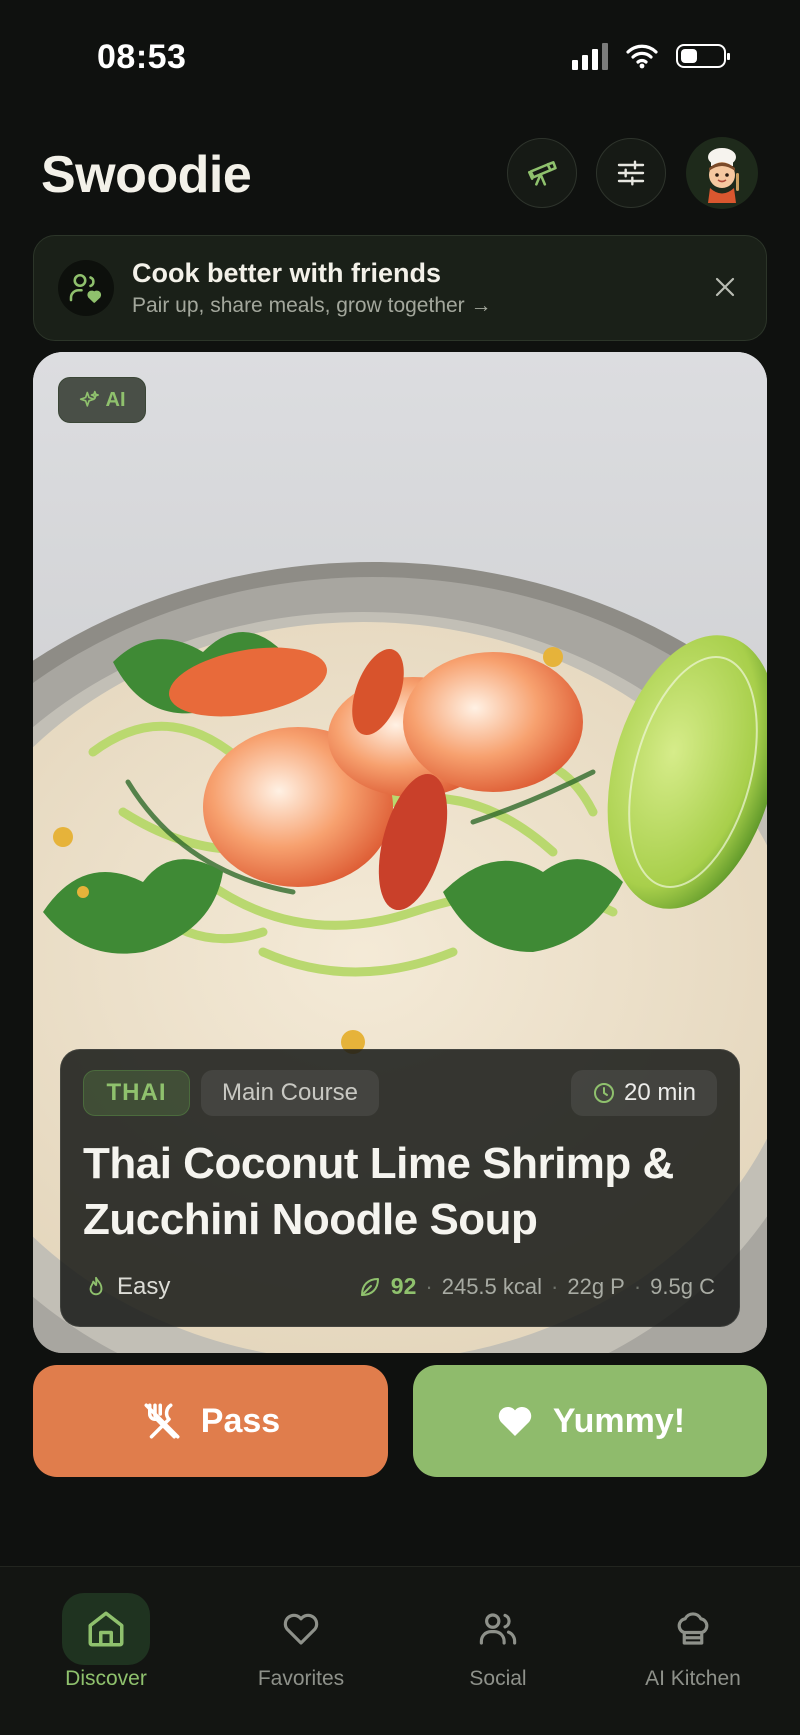  What do you see at coordinates (312, 306) in the screenshot?
I see `banner-subtitle: Pair up, share meals, grow together →` at bounding box center [312, 306].